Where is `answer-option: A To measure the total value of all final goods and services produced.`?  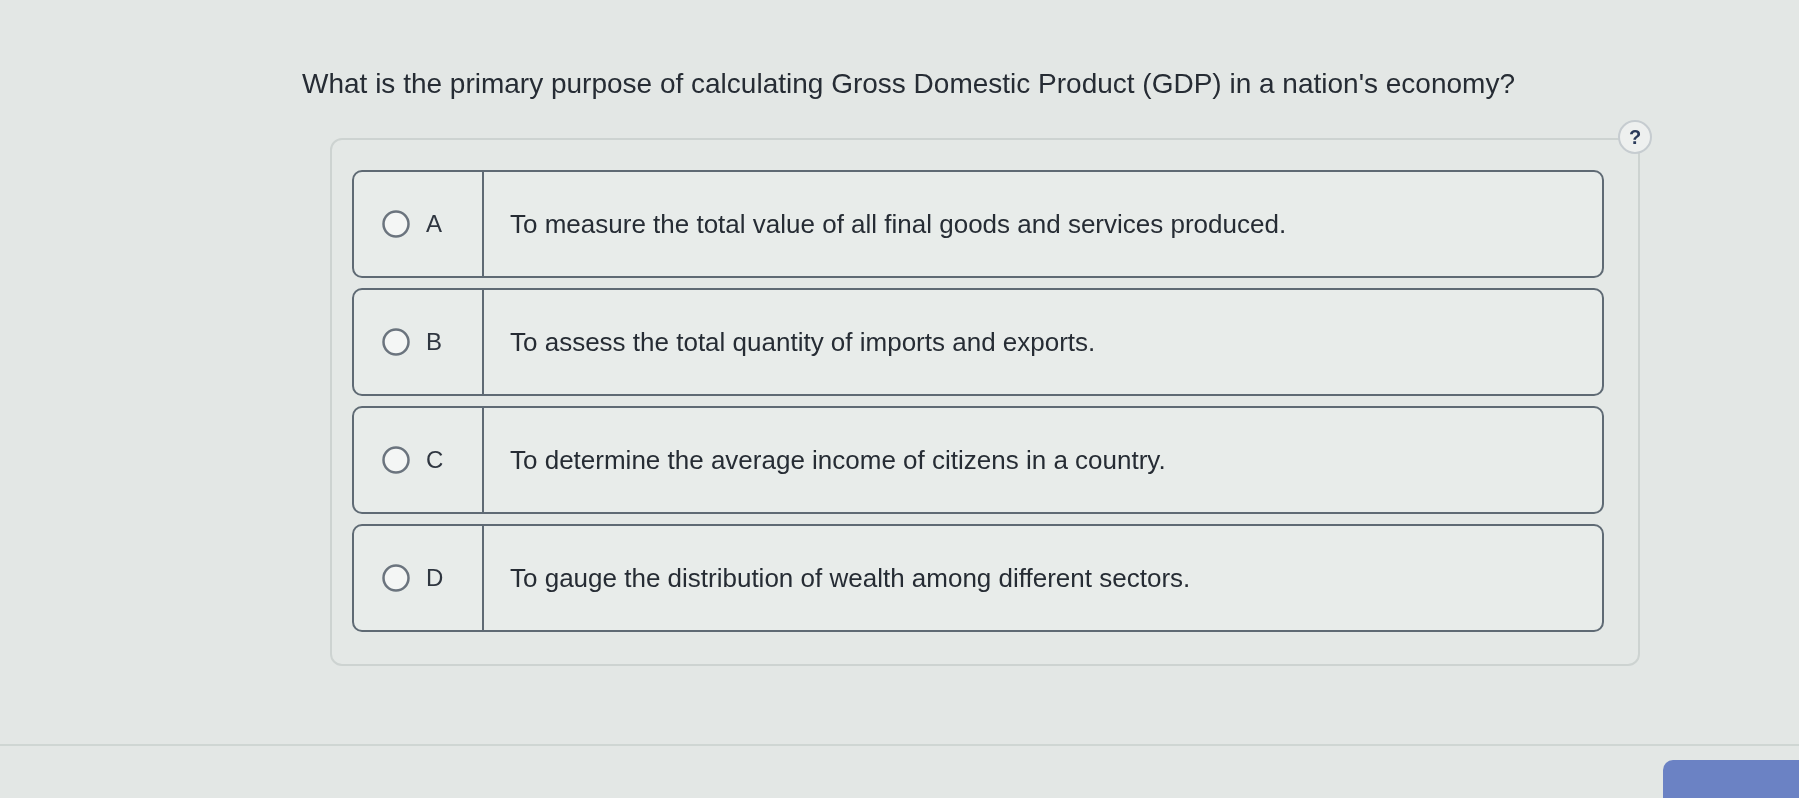
answer-option: A To measure the total value of all final goods and services produced. is located at coordinates (978, 224).